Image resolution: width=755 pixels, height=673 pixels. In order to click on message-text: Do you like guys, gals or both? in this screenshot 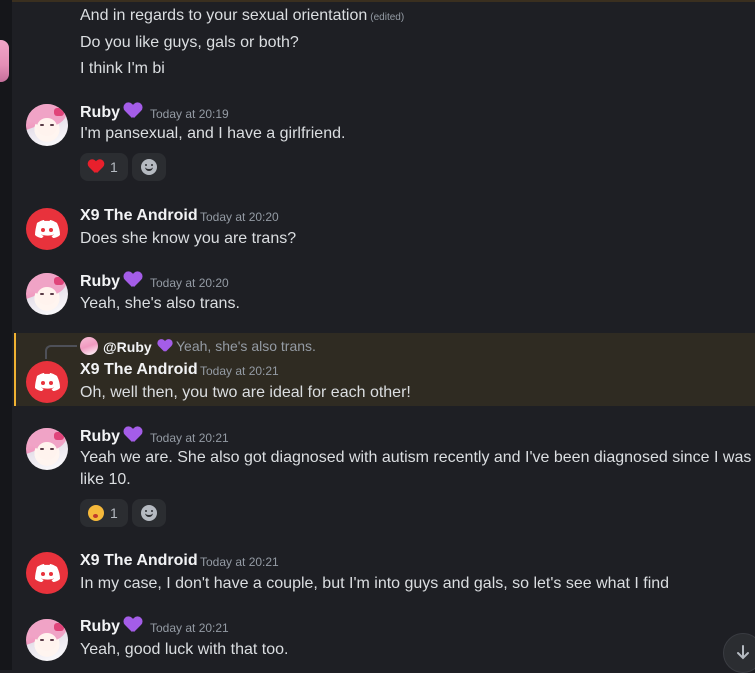, I will do `click(189, 42)`.